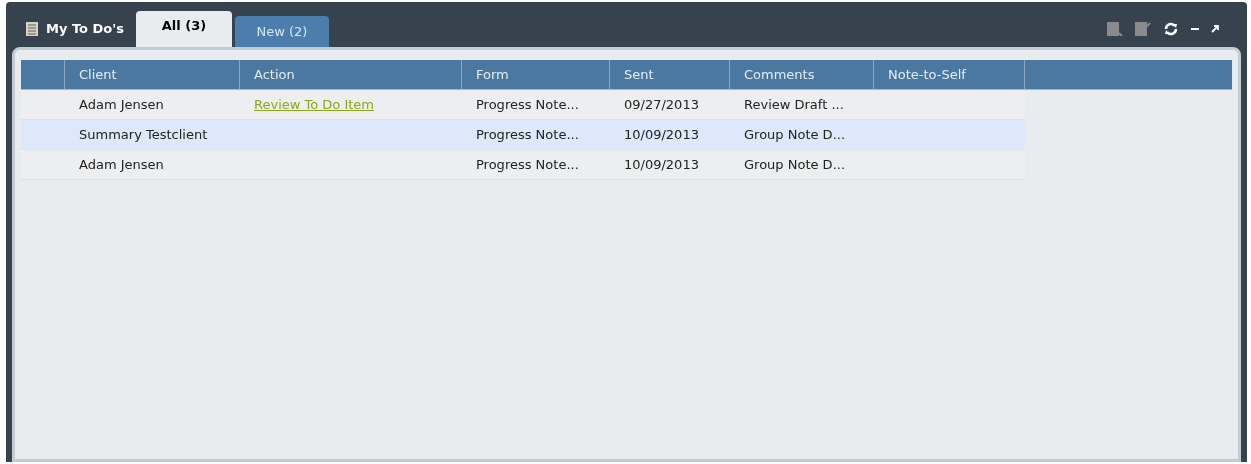  What do you see at coordinates (1115, 29) in the screenshot?
I see `document-search-icon` at bounding box center [1115, 29].